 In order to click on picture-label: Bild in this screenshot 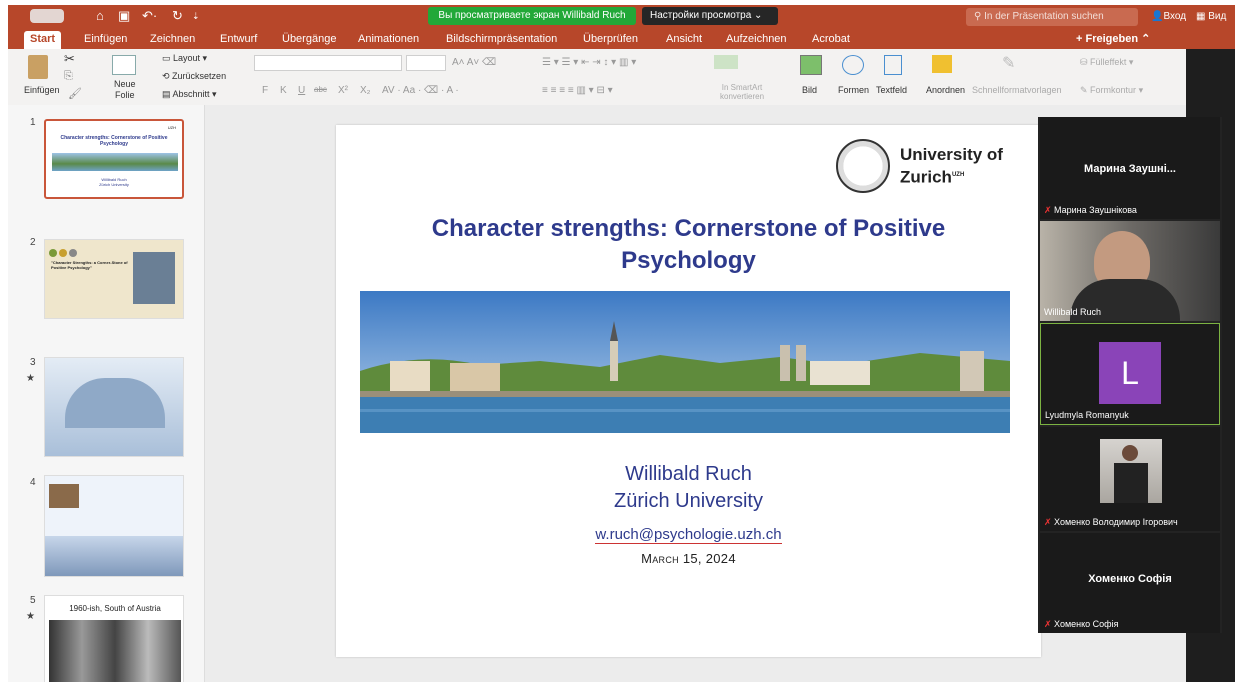, I will do `click(809, 90)`.